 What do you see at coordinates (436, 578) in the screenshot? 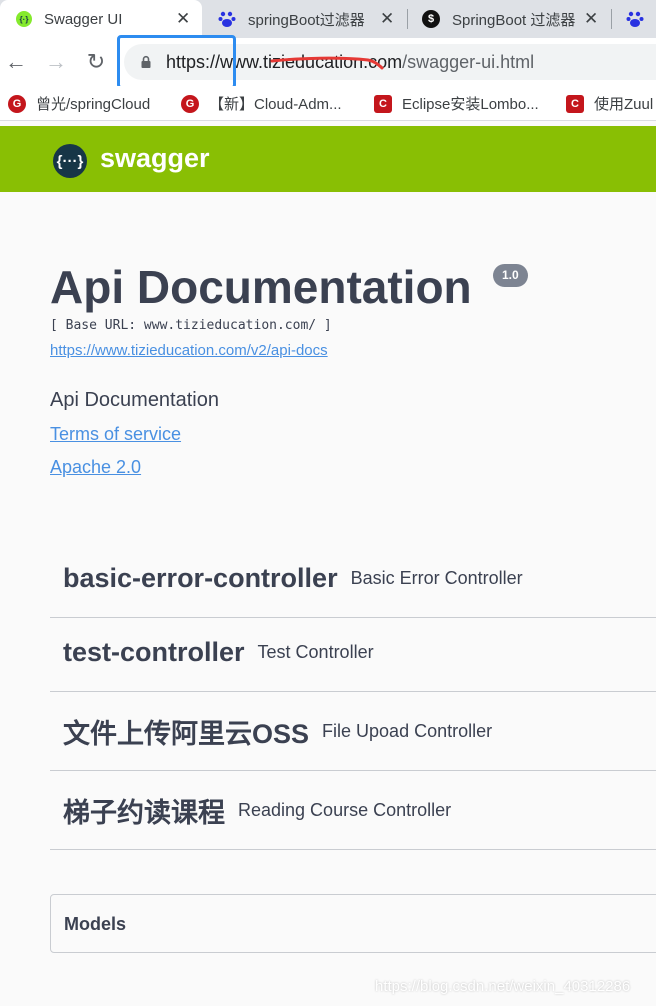
I see `tag-description: Basic Error Controller` at bounding box center [436, 578].